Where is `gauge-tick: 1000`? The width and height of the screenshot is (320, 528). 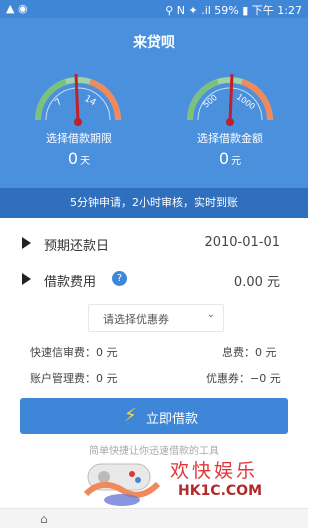
gauge-tick: 1000 is located at coordinates (246, 101).